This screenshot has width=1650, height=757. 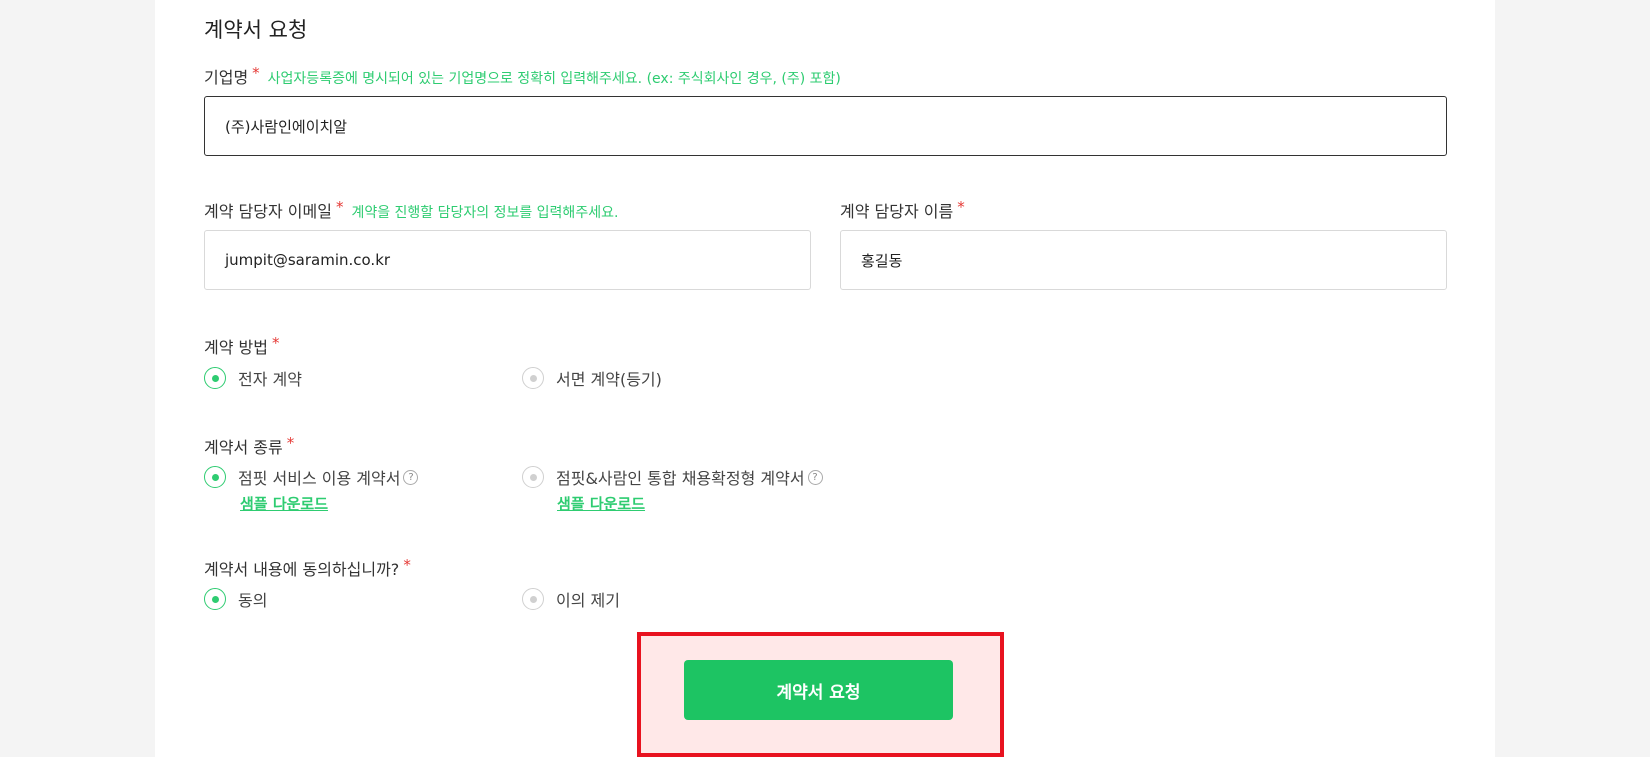 What do you see at coordinates (507, 260) in the screenshot?
I see `email-input: jumpit@saramin.co.kr` at bounding box center [507, 260].